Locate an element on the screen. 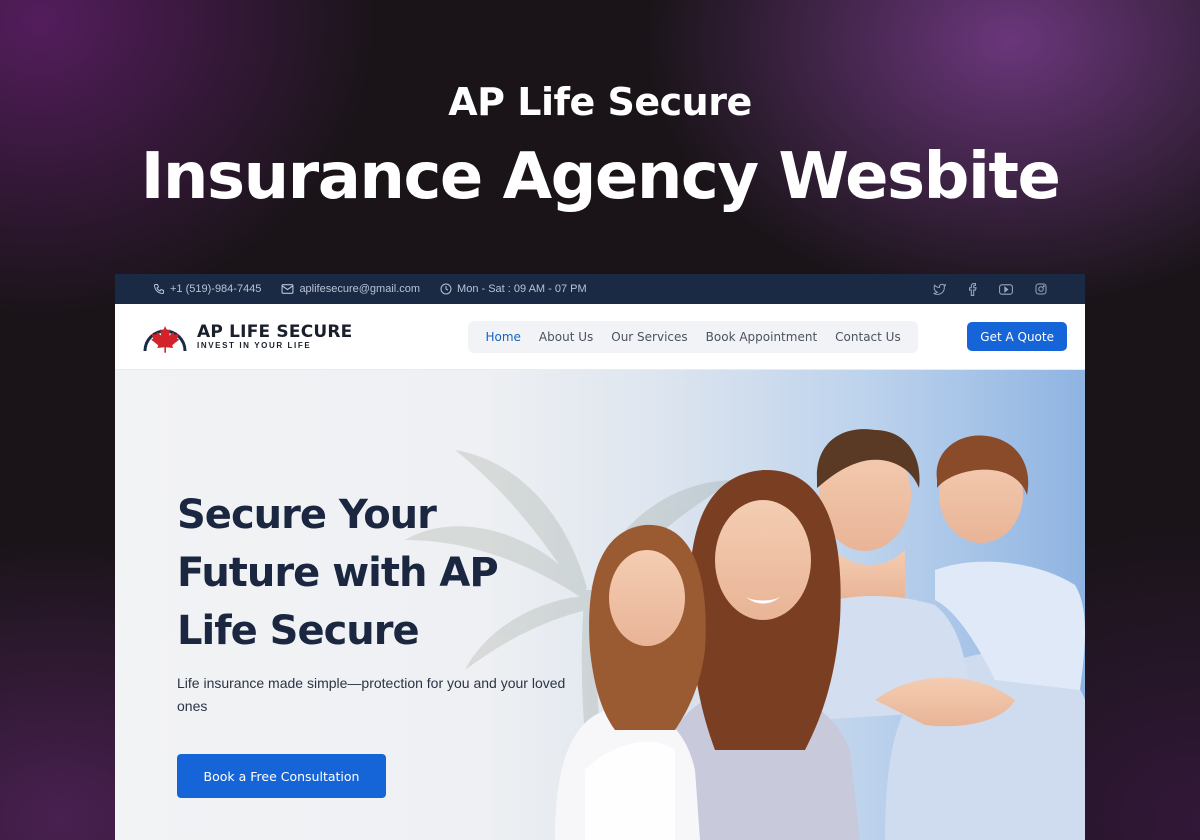 The image size is (1200, 840). nav-item-about-us: About Us is located at coordinates (566, 337).